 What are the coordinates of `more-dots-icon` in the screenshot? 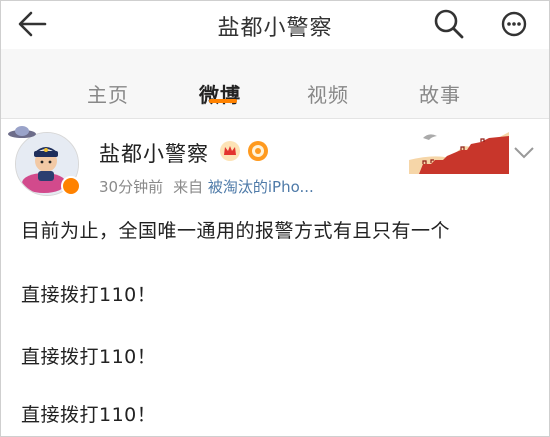 It's located at (514, 24).